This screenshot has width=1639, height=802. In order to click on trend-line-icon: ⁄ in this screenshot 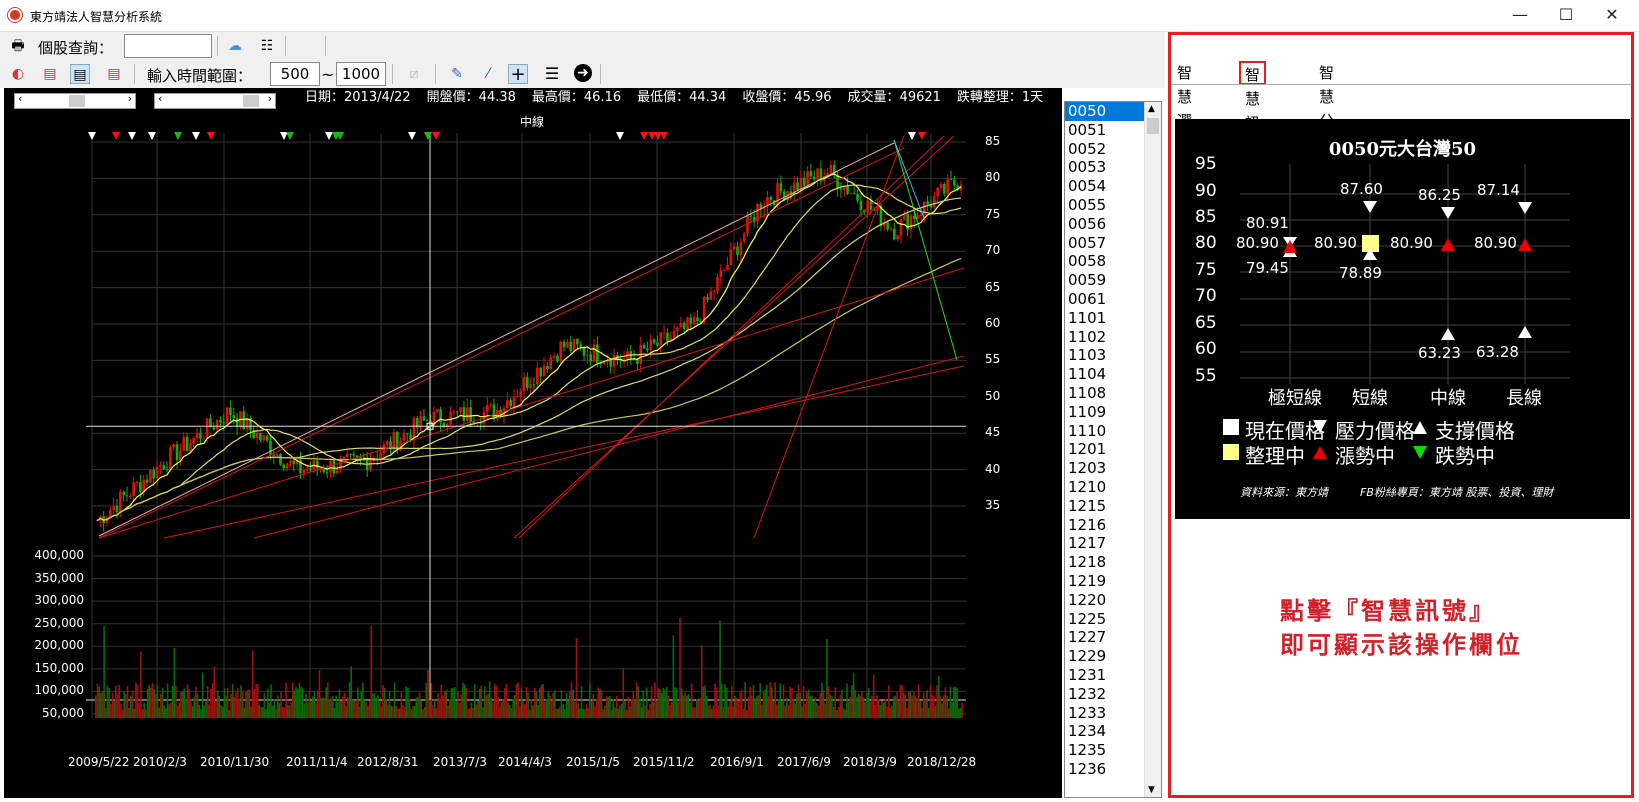, I will do `click(488, 74)`.